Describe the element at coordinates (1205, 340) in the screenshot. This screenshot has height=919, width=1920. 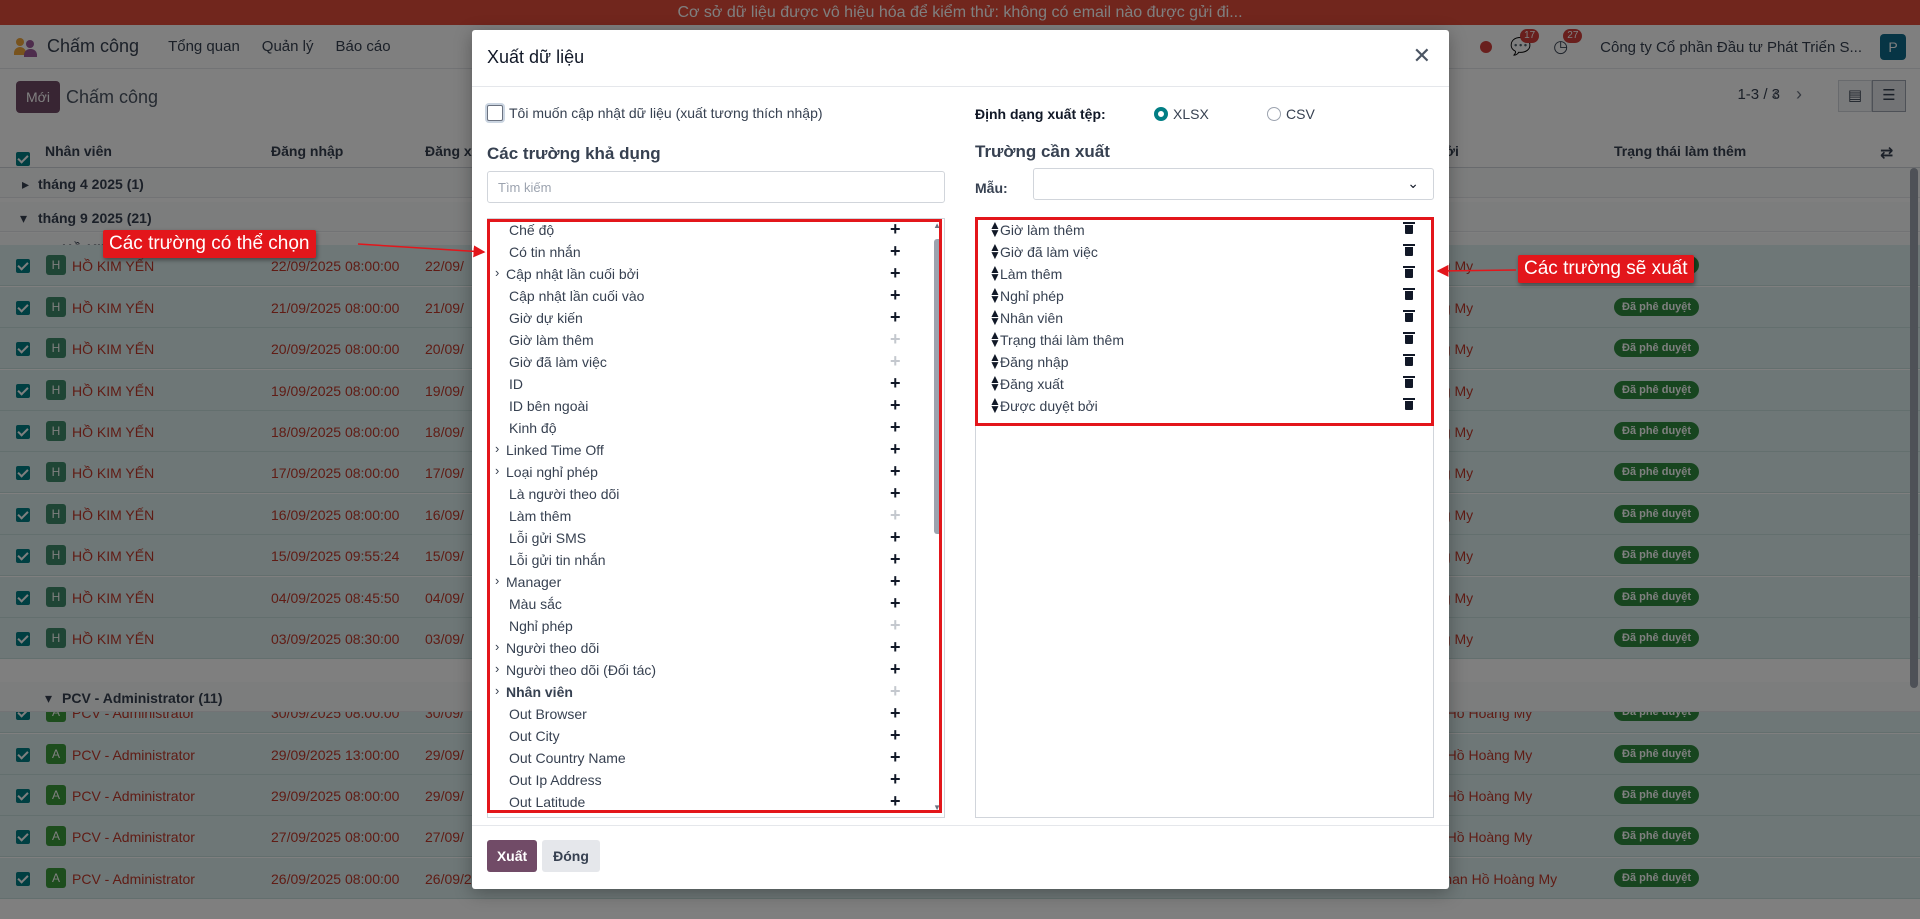
I see `export-field-item: ▲ ▼ Trạng thái làm thêm` at that location.